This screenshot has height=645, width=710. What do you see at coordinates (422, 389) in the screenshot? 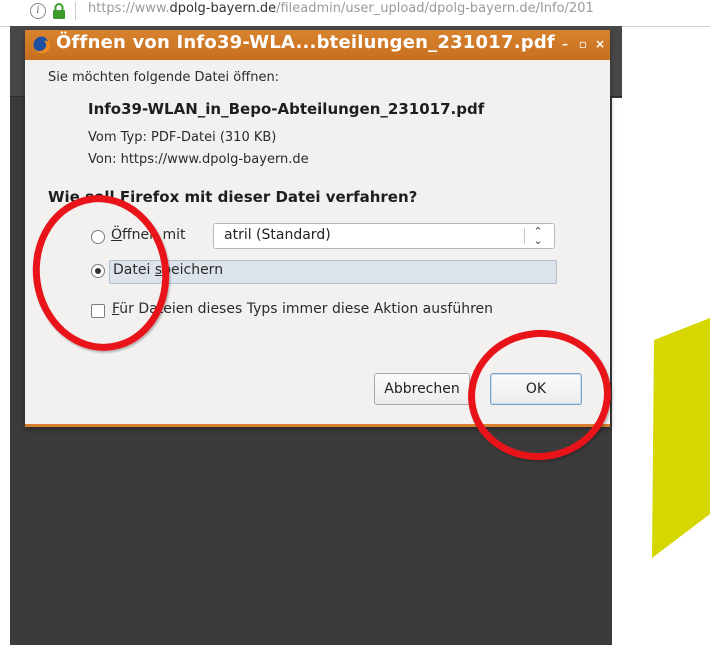
I see `cancel-button: Abbrechen` at bounding box center [422, 389].